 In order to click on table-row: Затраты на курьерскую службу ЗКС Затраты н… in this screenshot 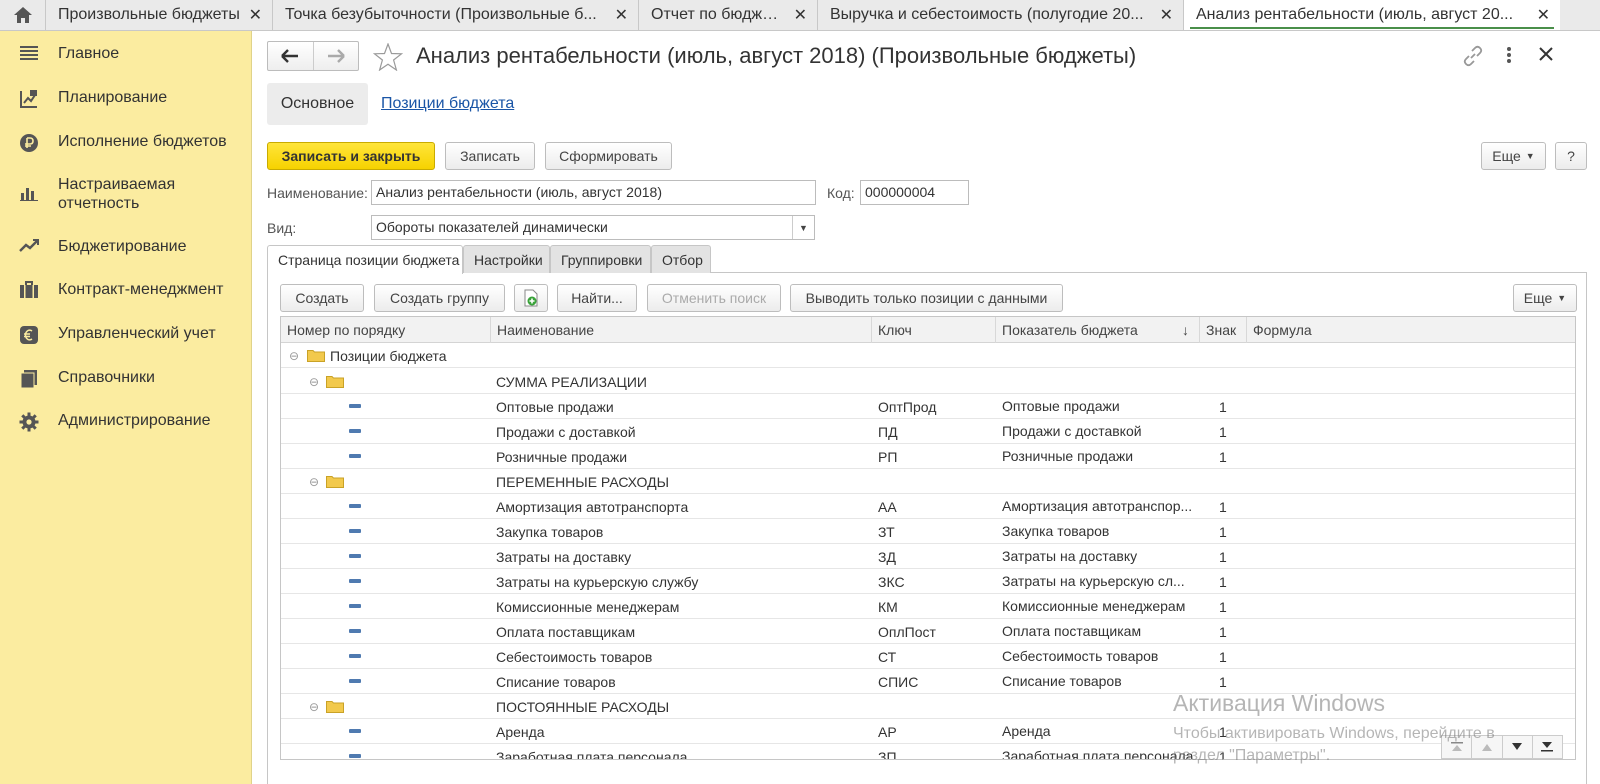, I will do `click(928, 581)`.